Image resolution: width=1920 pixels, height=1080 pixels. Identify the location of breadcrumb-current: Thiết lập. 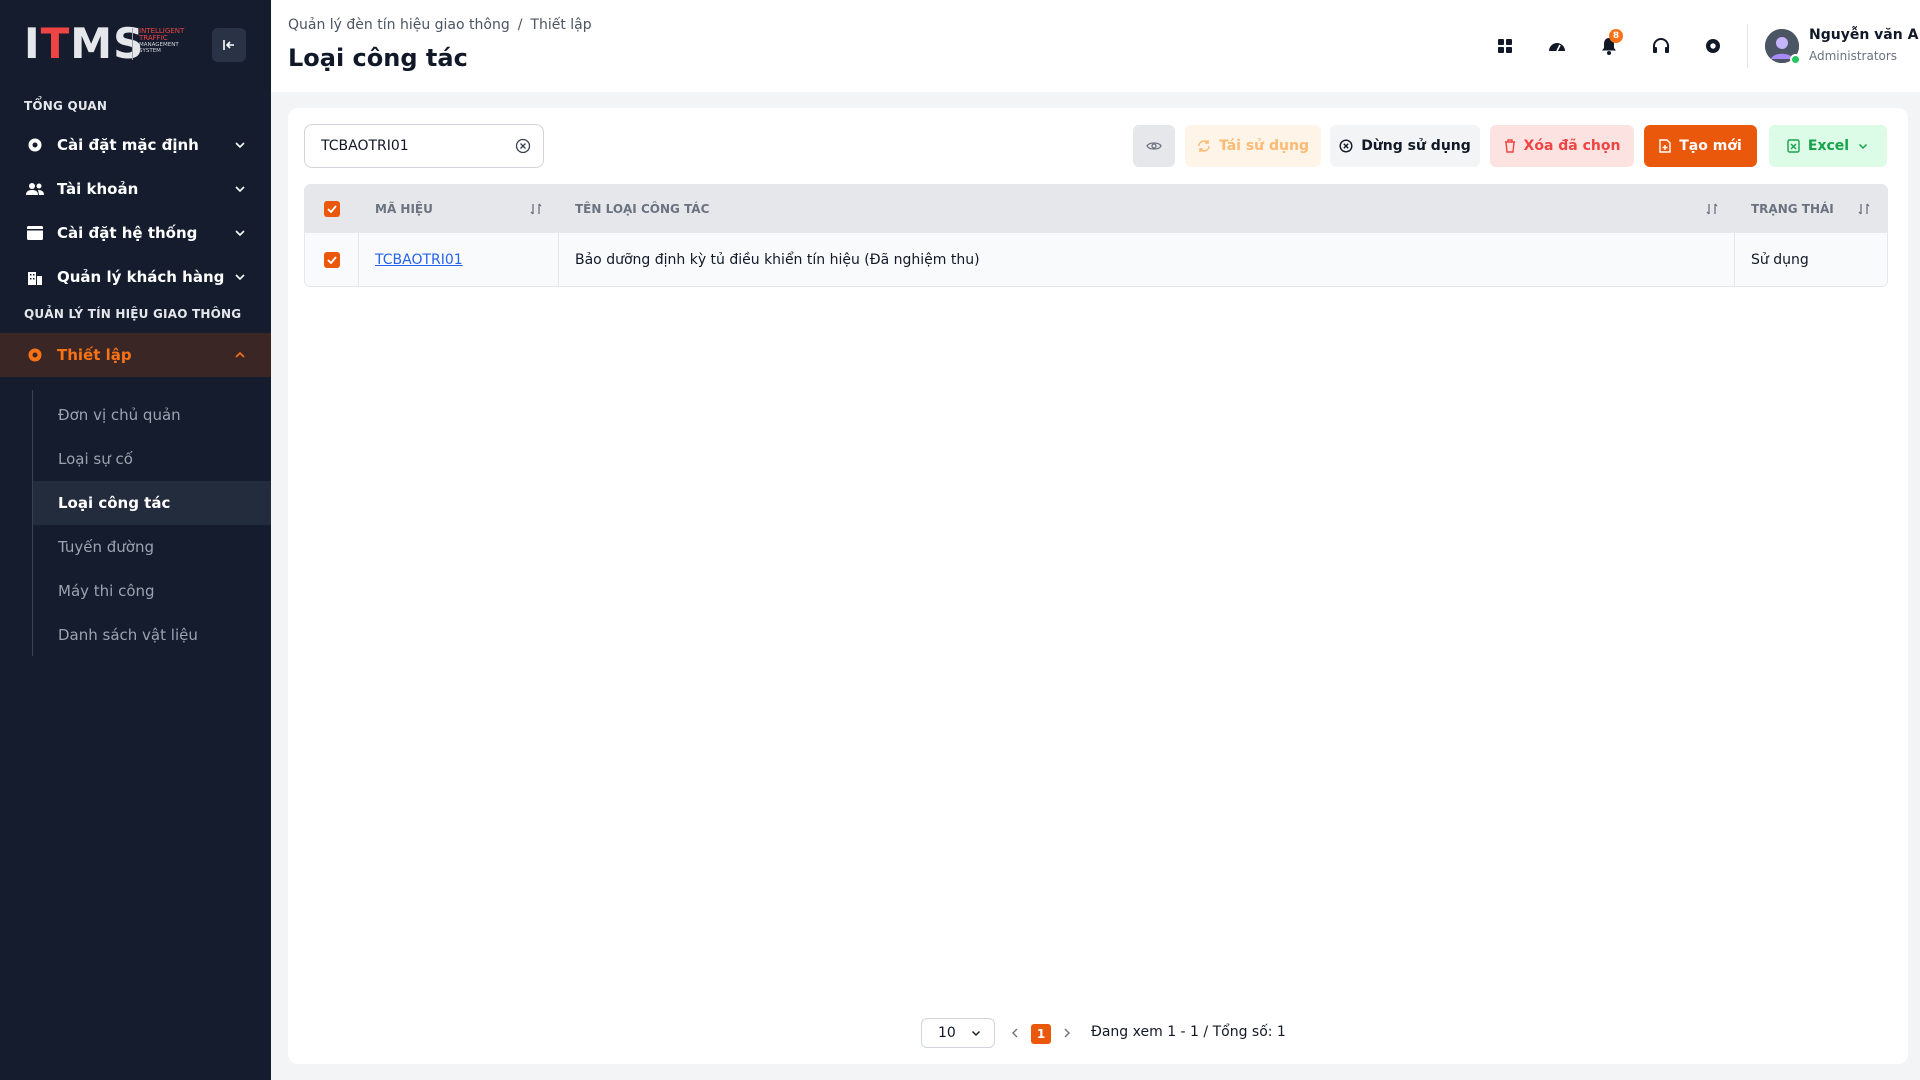
(560, 25).